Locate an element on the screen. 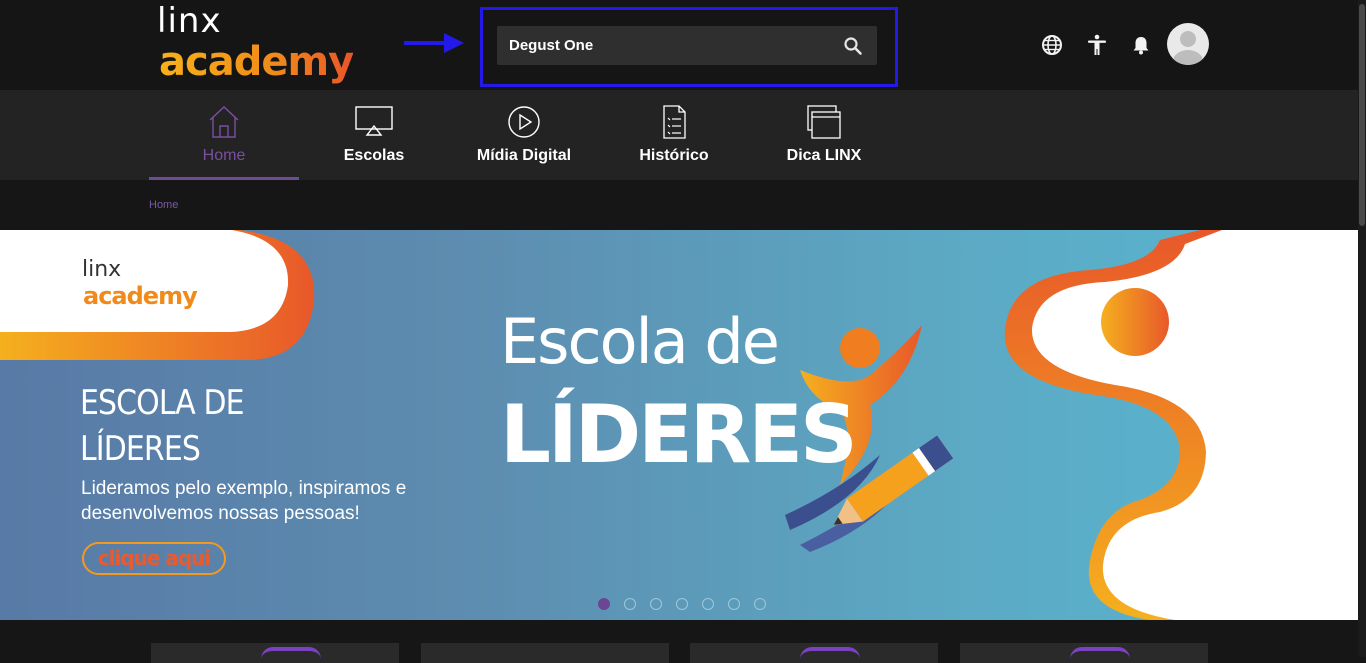  cta-button: clique aqui is located at coordinates (154, 558).